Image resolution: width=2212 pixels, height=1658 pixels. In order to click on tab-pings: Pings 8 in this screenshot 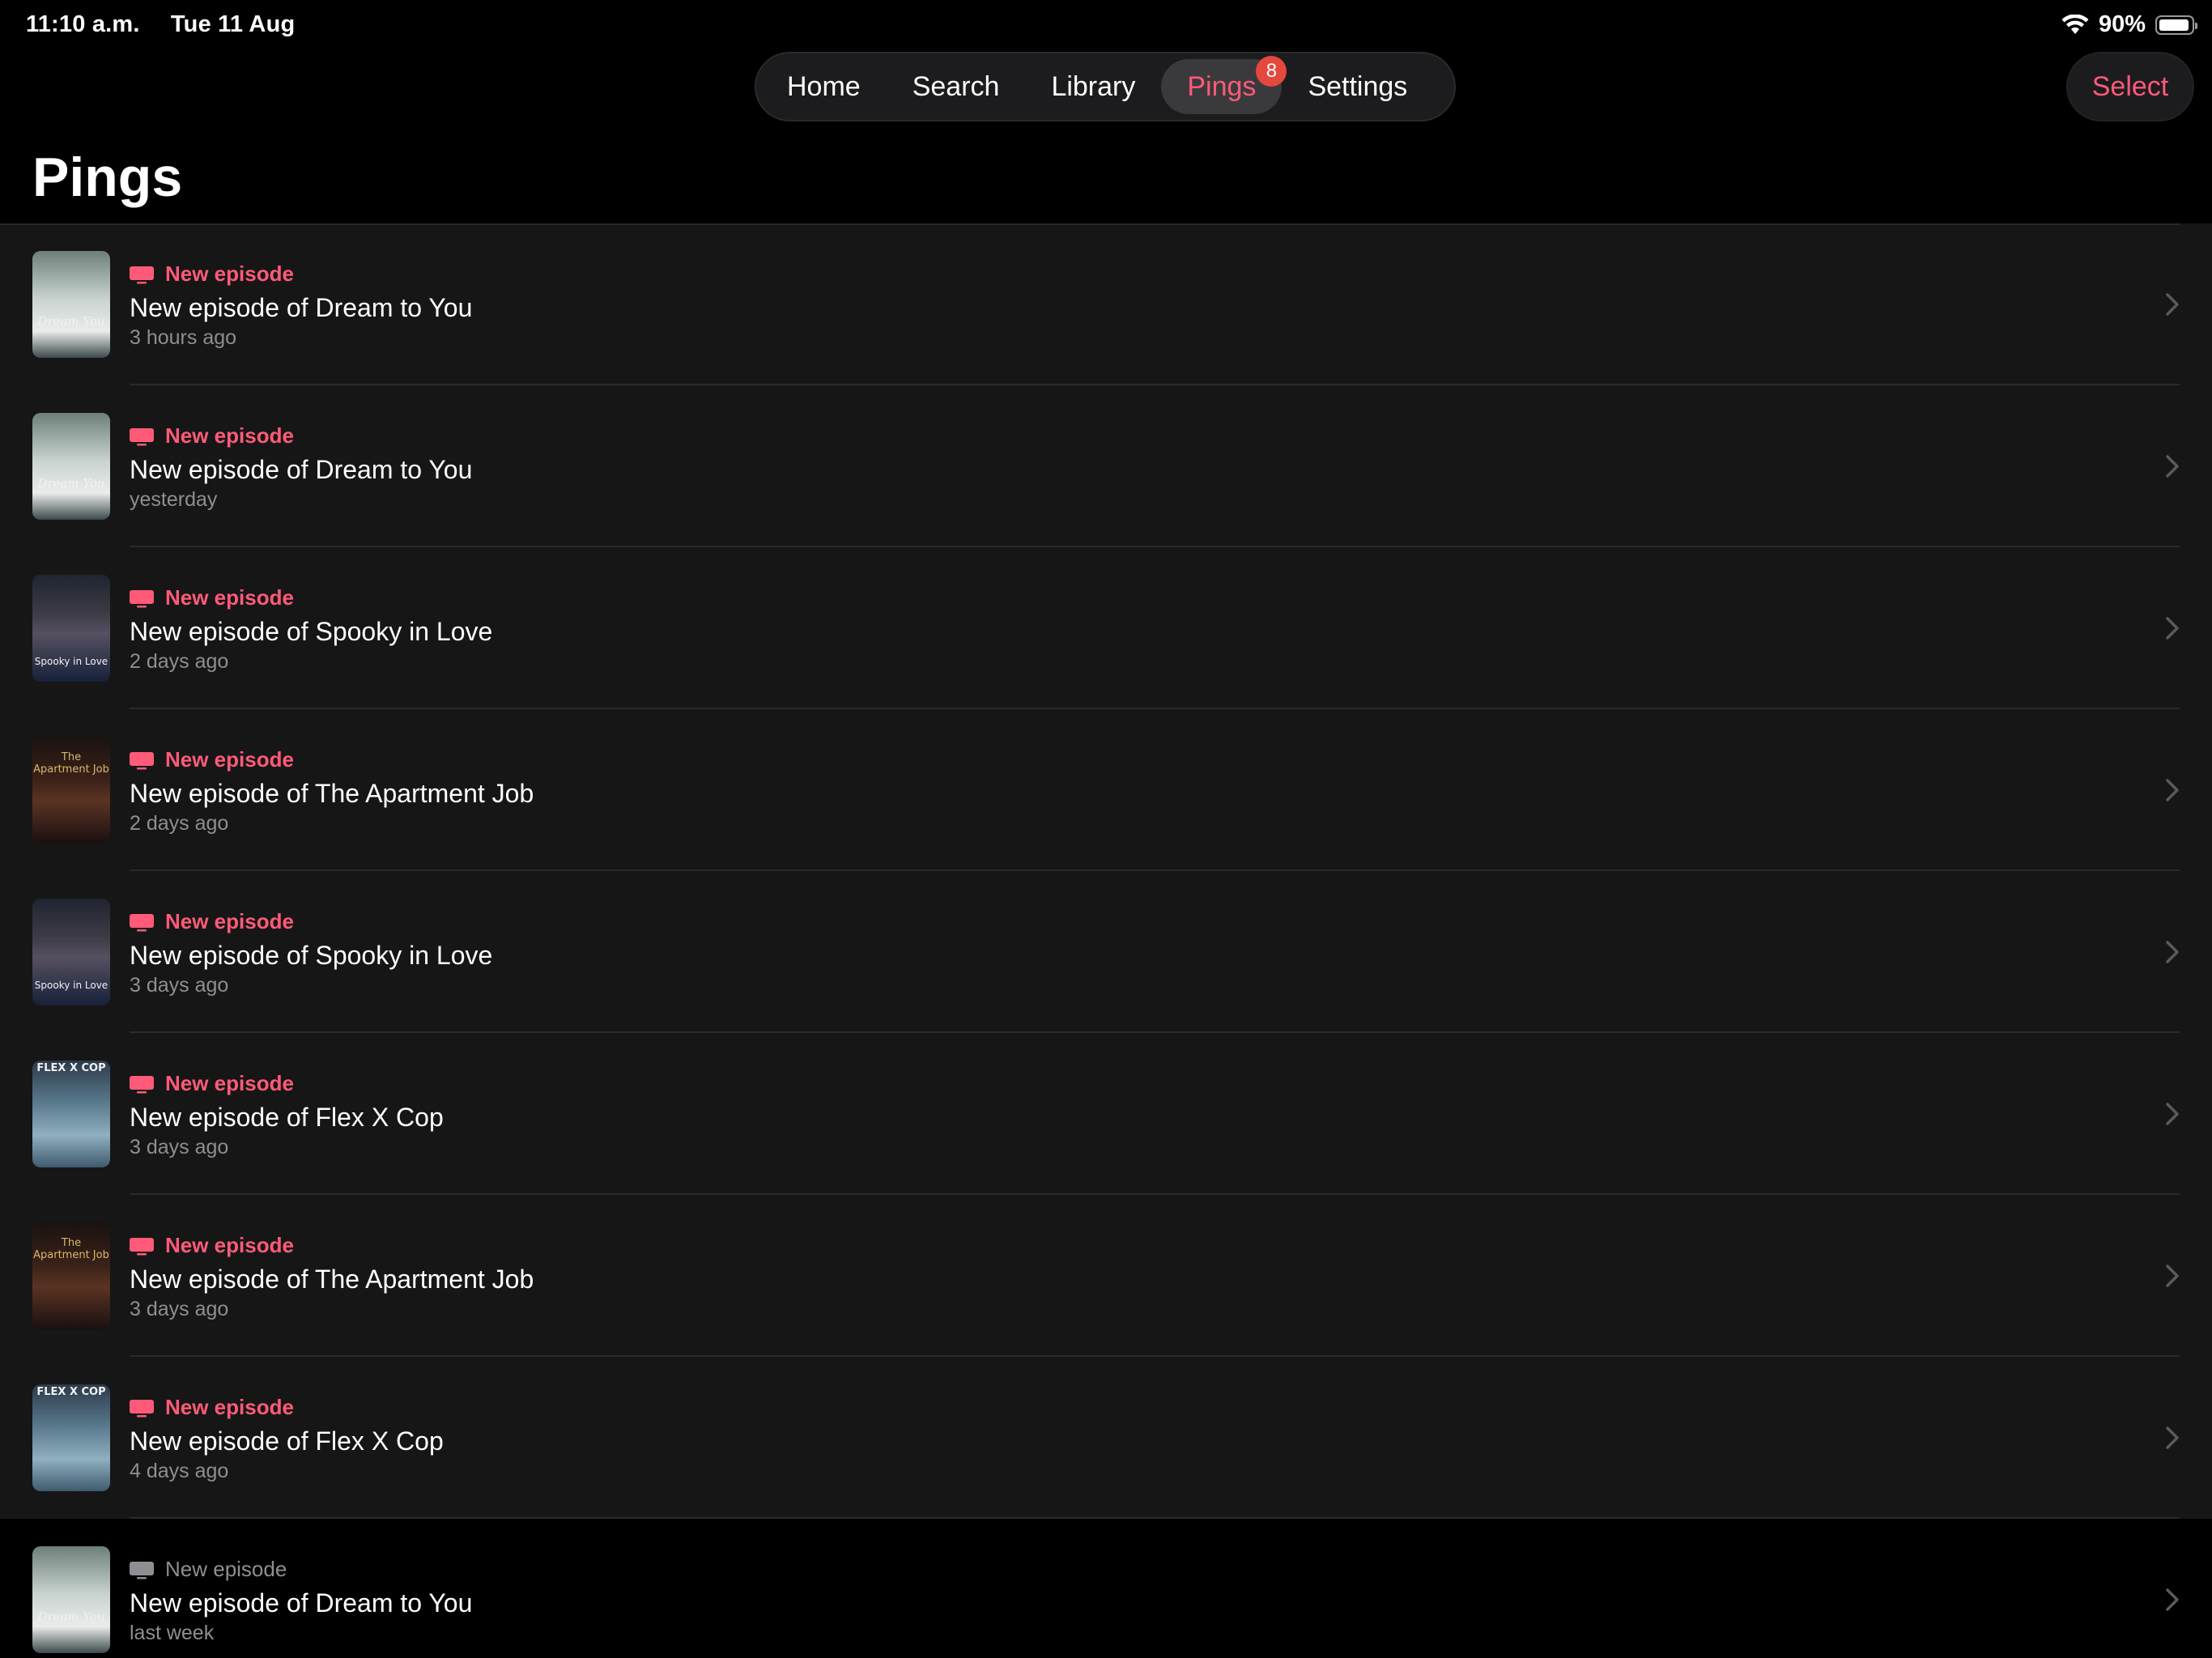, I will do `click(1224, 85)`.